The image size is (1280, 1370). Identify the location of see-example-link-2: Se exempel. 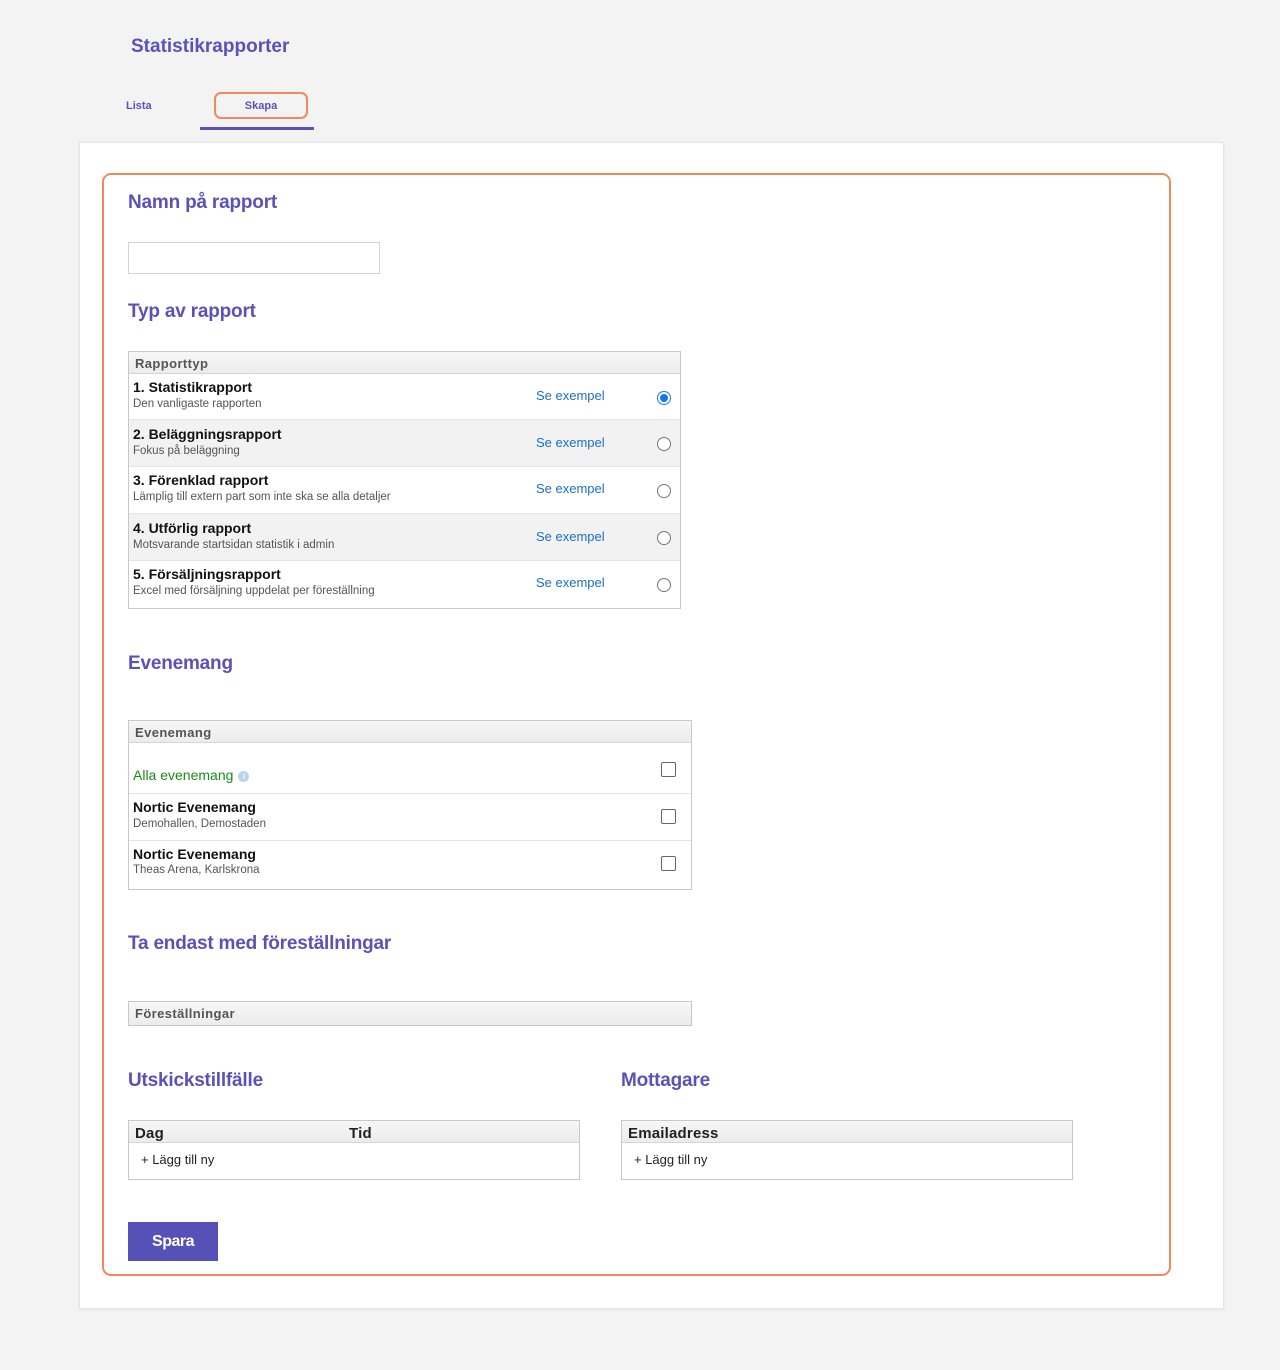
(570, 442).